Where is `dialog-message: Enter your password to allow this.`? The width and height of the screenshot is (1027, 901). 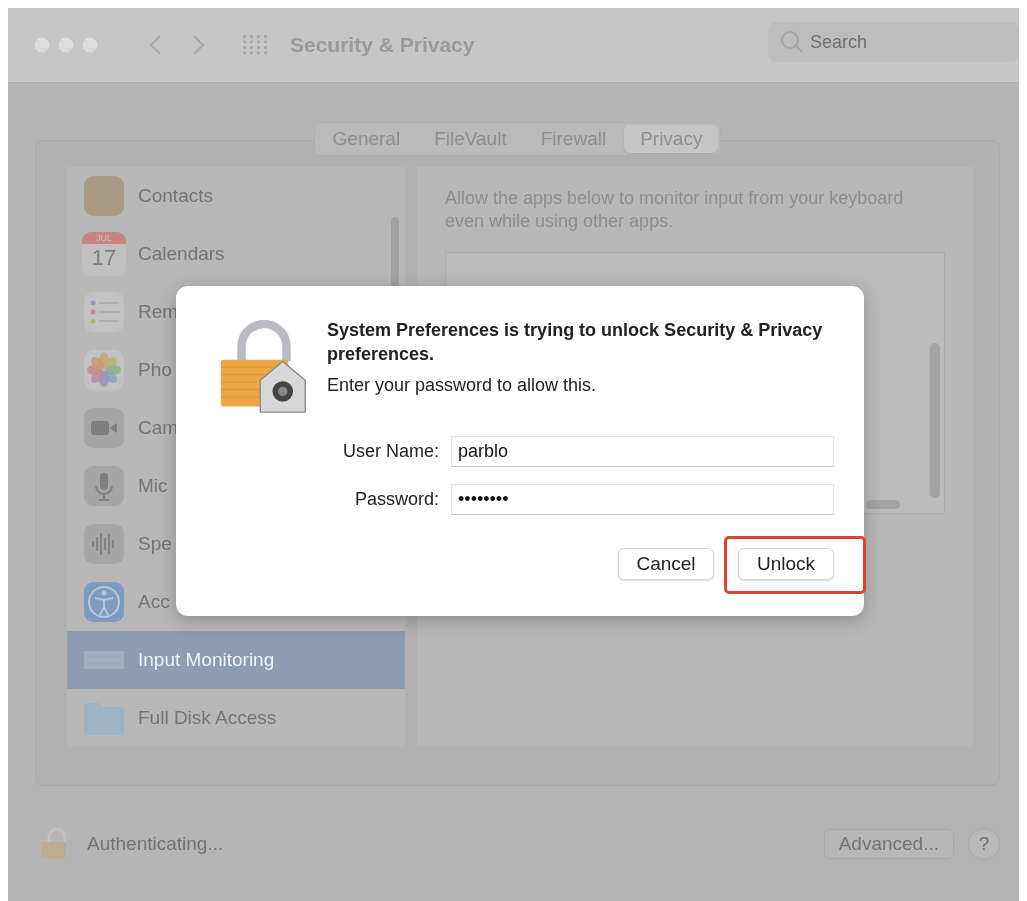 dialog-message: Enter your password to allow this. is located at coordinates (462, 385).